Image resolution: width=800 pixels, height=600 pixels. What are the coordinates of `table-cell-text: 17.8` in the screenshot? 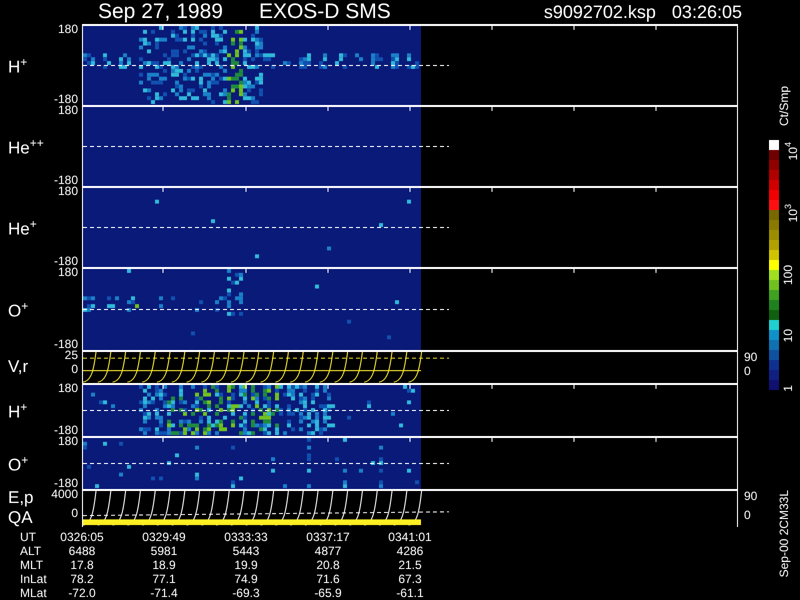 It's located at (82, 565).